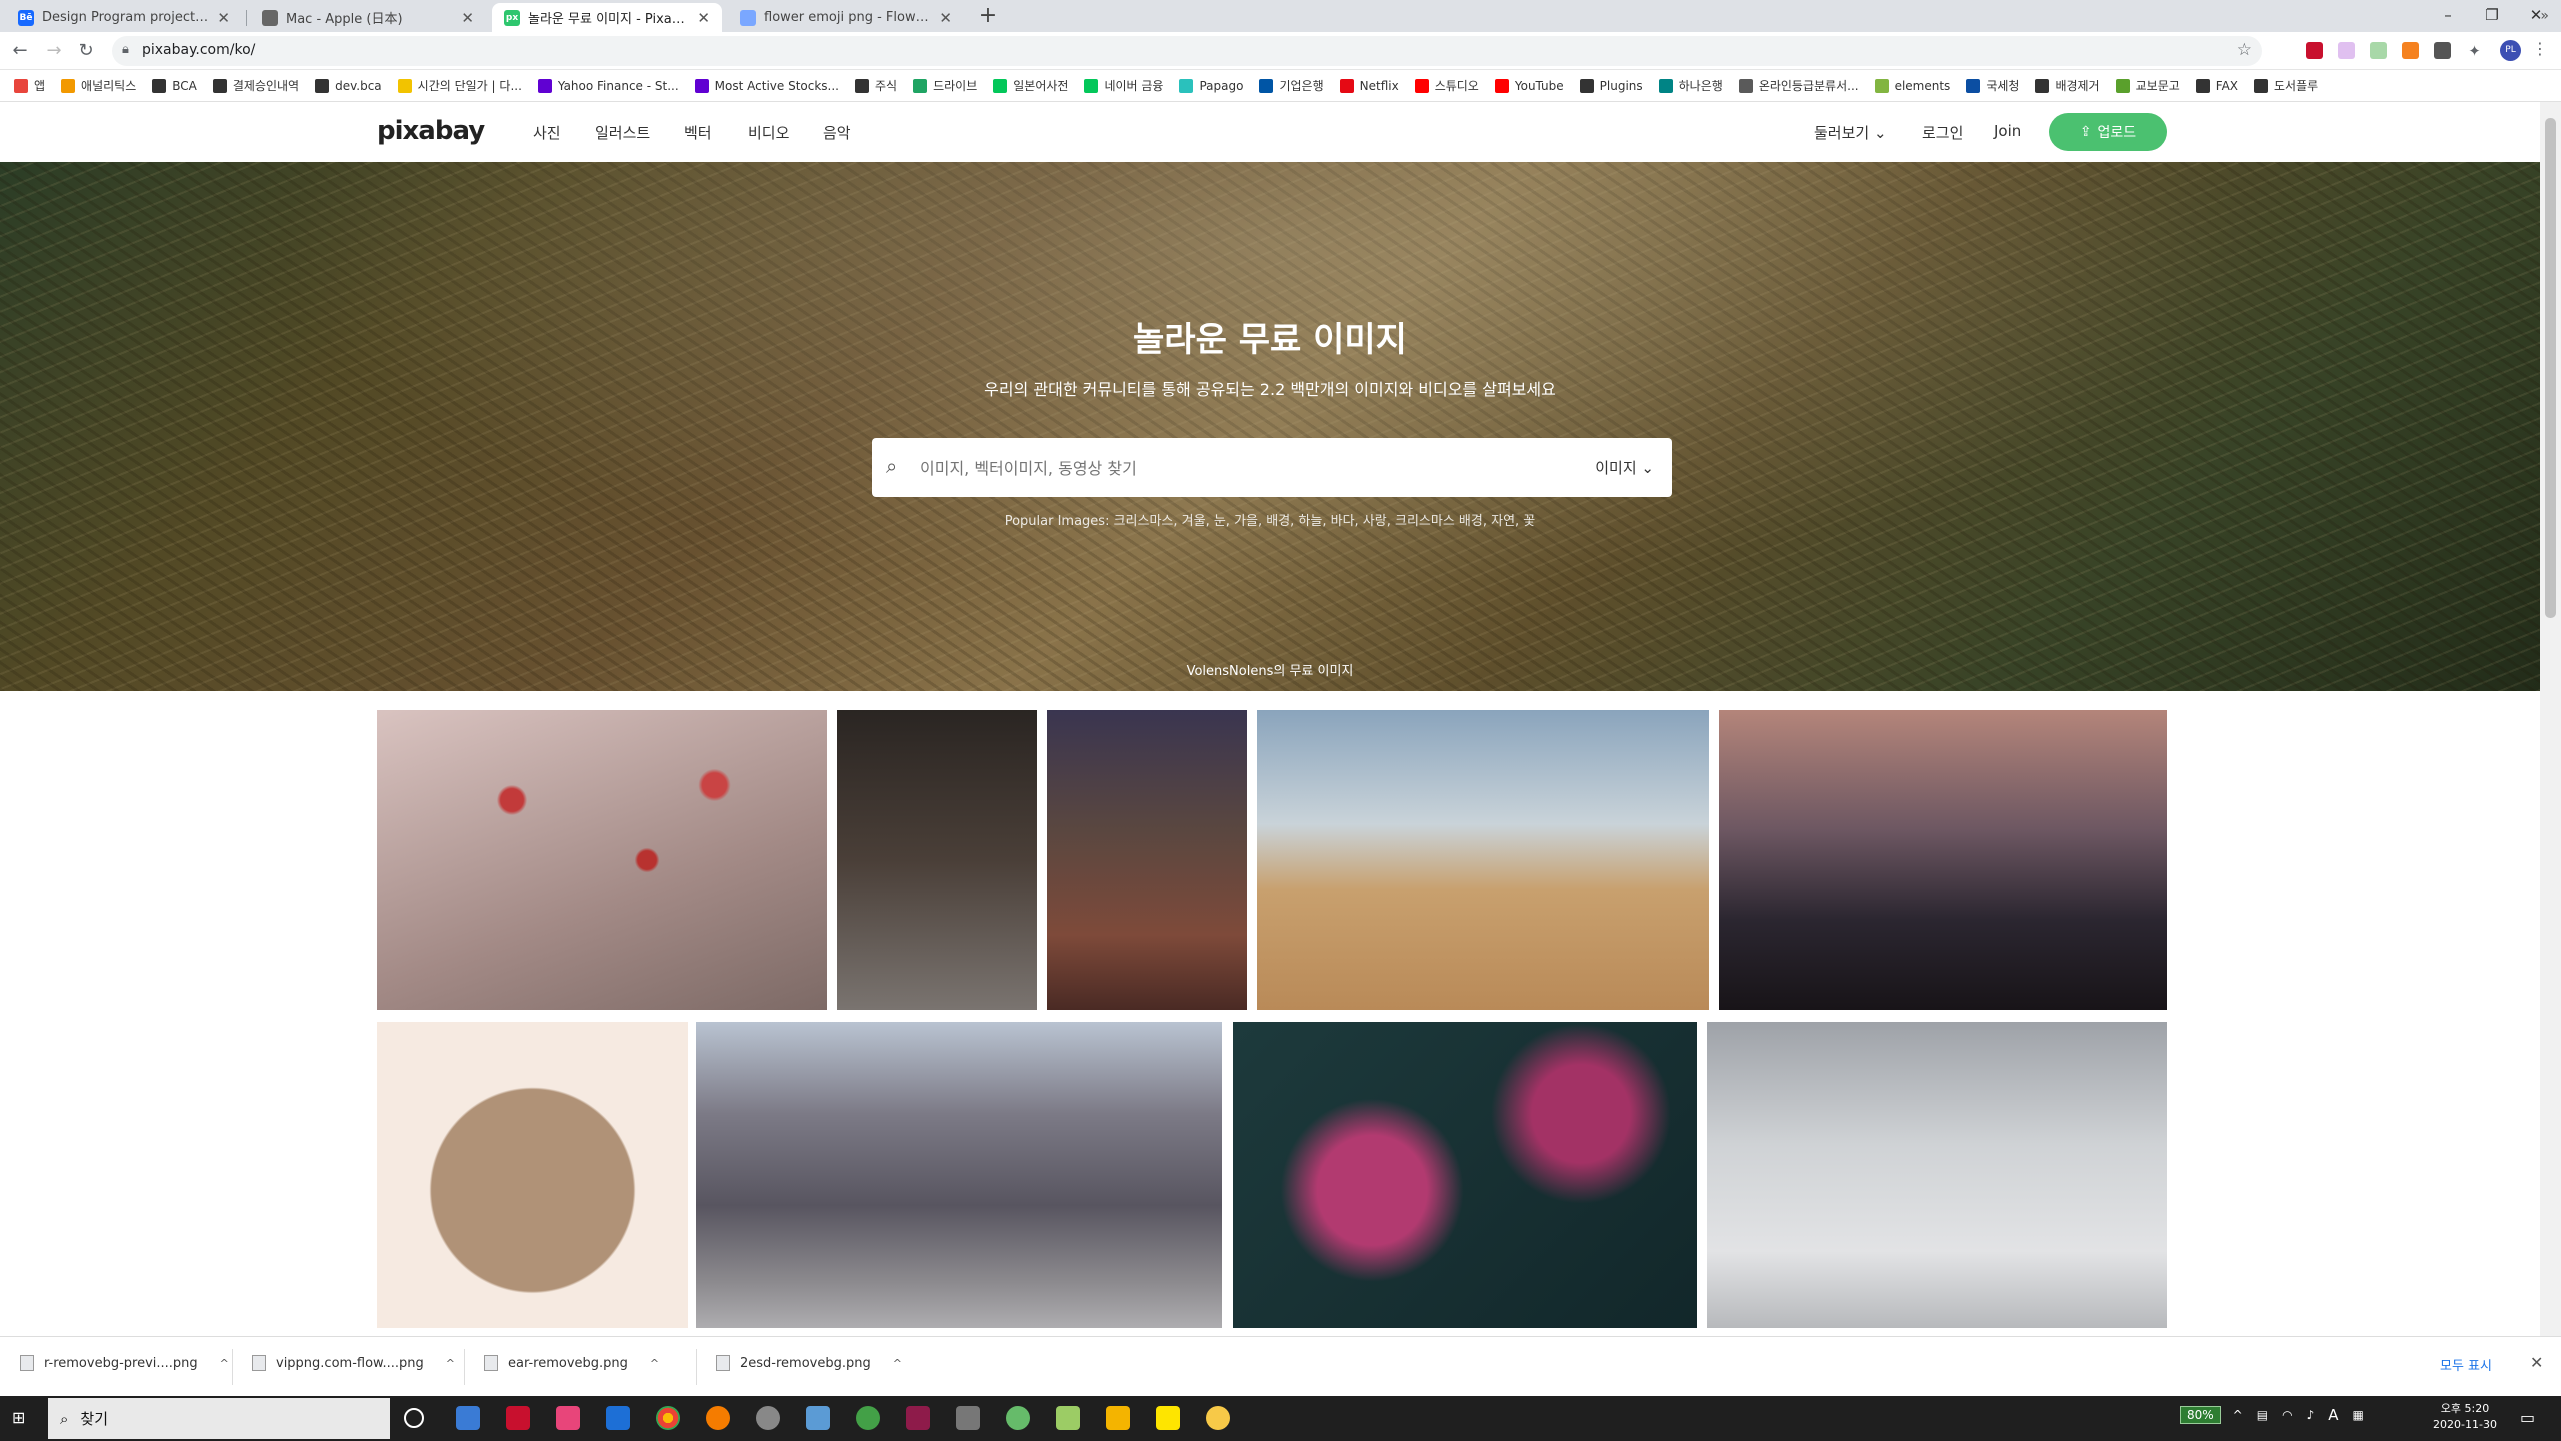  I want to click on back-arrow-icon: ←, so click(20, 51).